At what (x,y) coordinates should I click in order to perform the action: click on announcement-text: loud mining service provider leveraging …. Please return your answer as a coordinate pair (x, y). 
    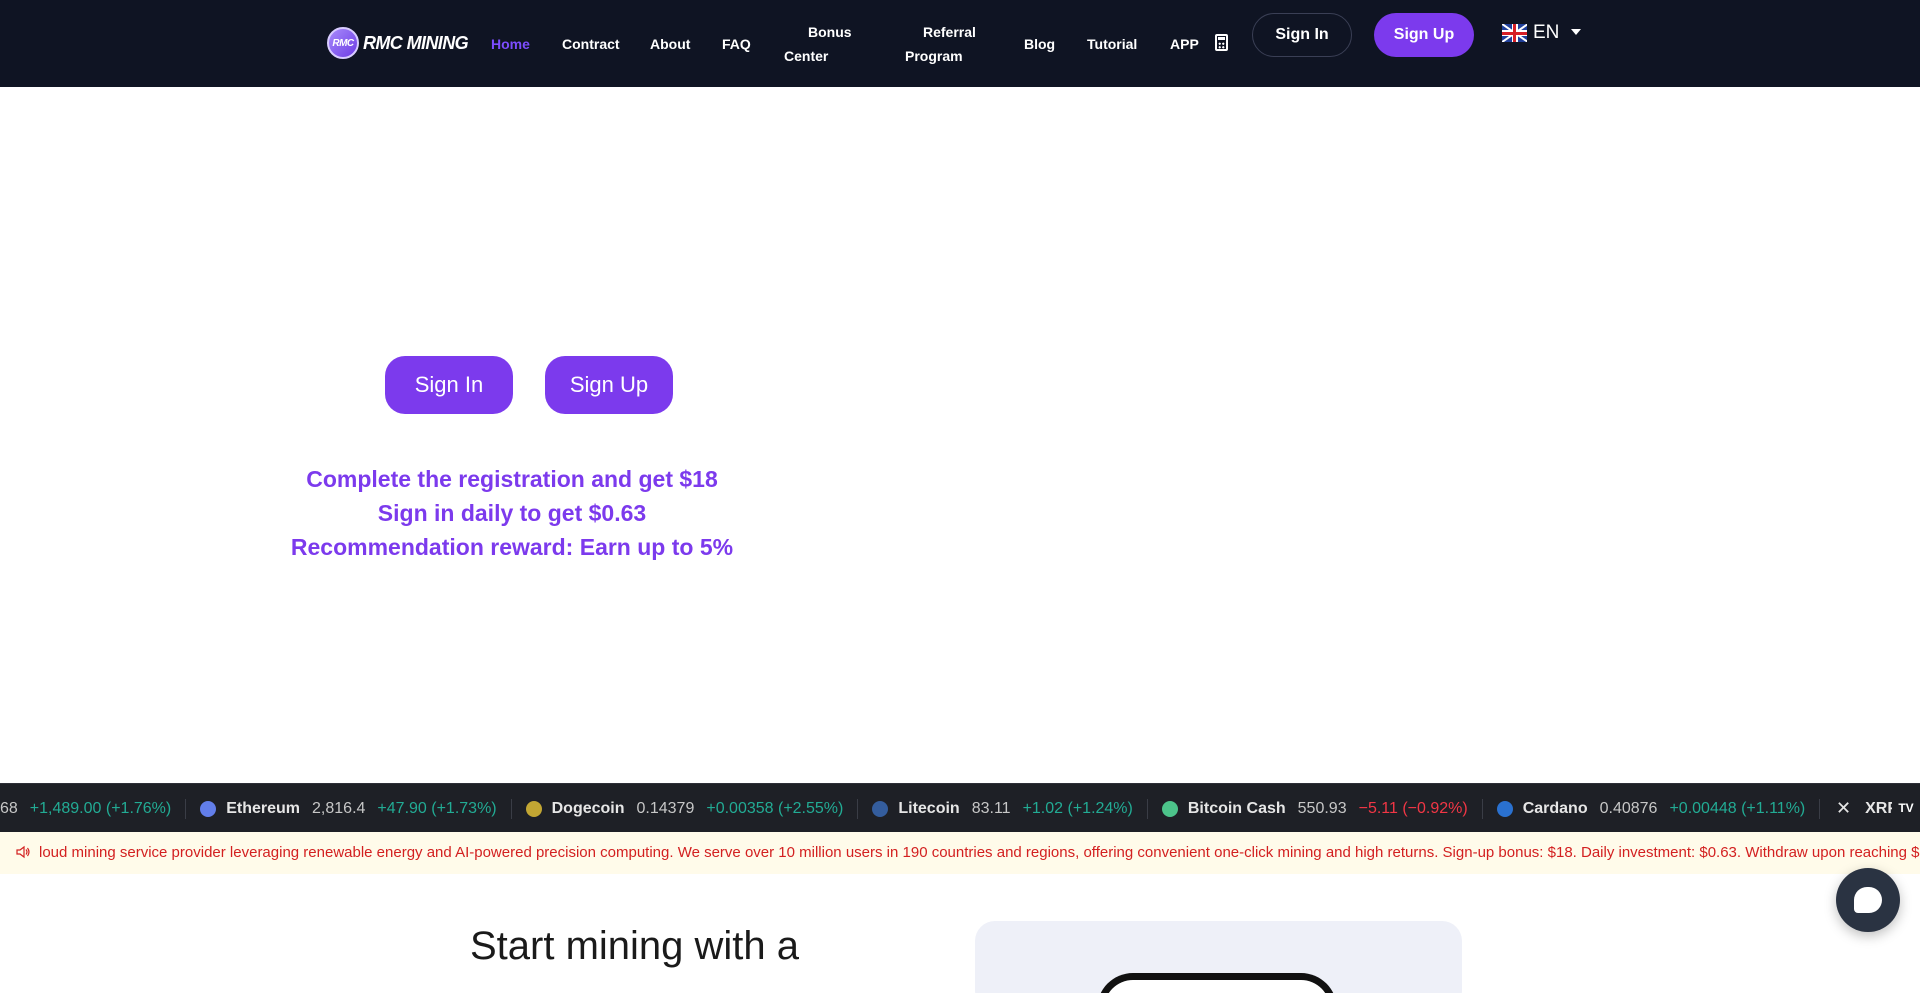
    Looking at the image, I should click on (979, 852).